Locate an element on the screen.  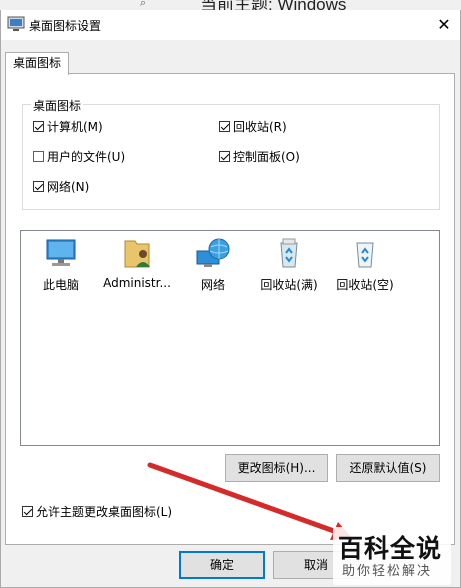
checkbox-label: 控制面板(O) is located at coordinates (266, 156).